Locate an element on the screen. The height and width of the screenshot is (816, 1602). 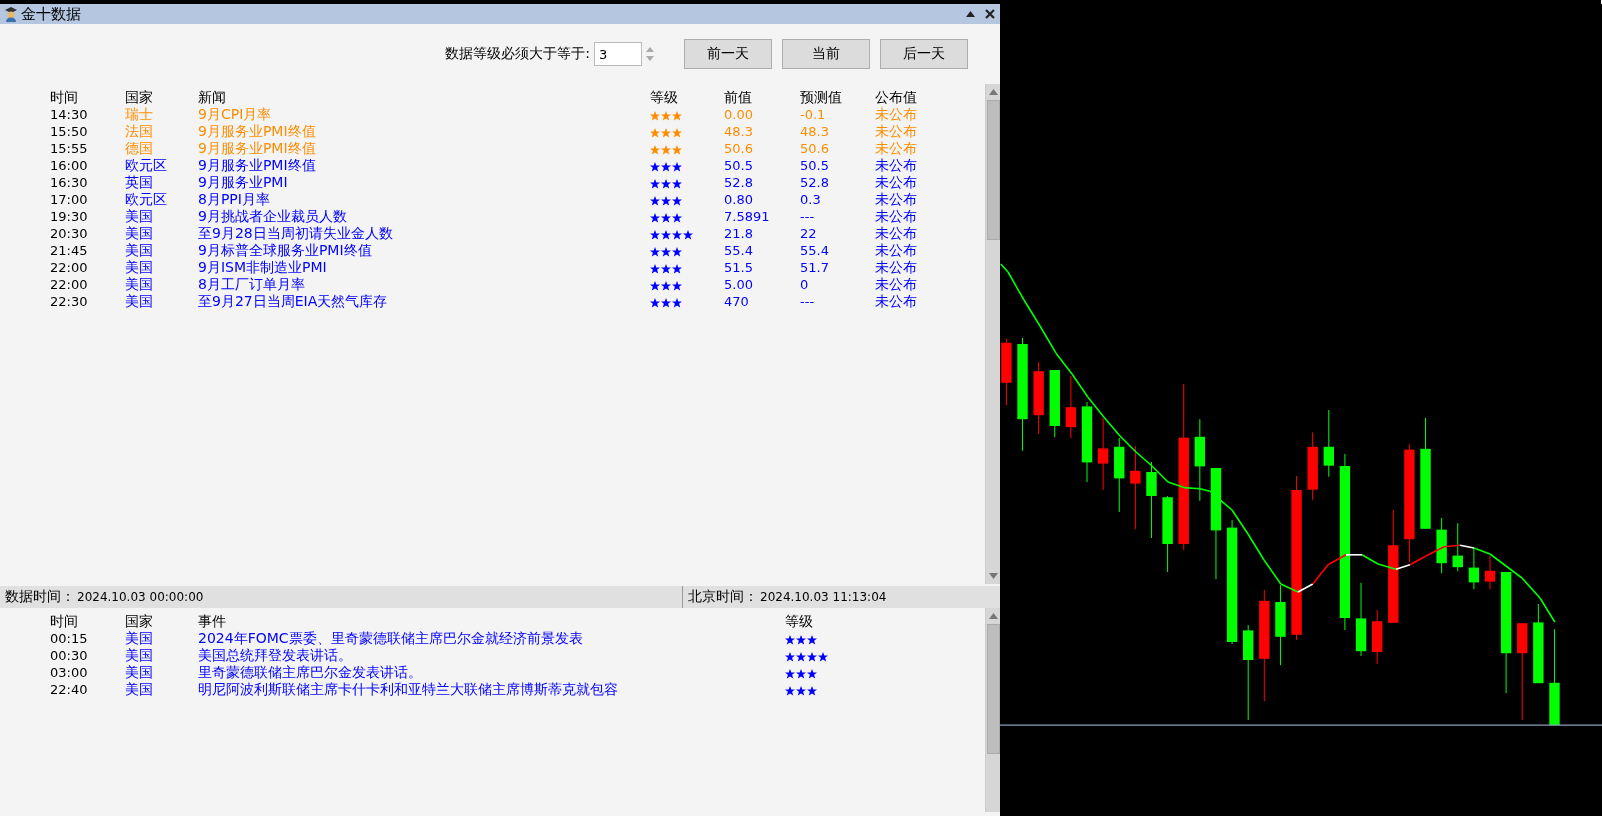
forecast-cell: 0 is located at coordinates (804, 284).